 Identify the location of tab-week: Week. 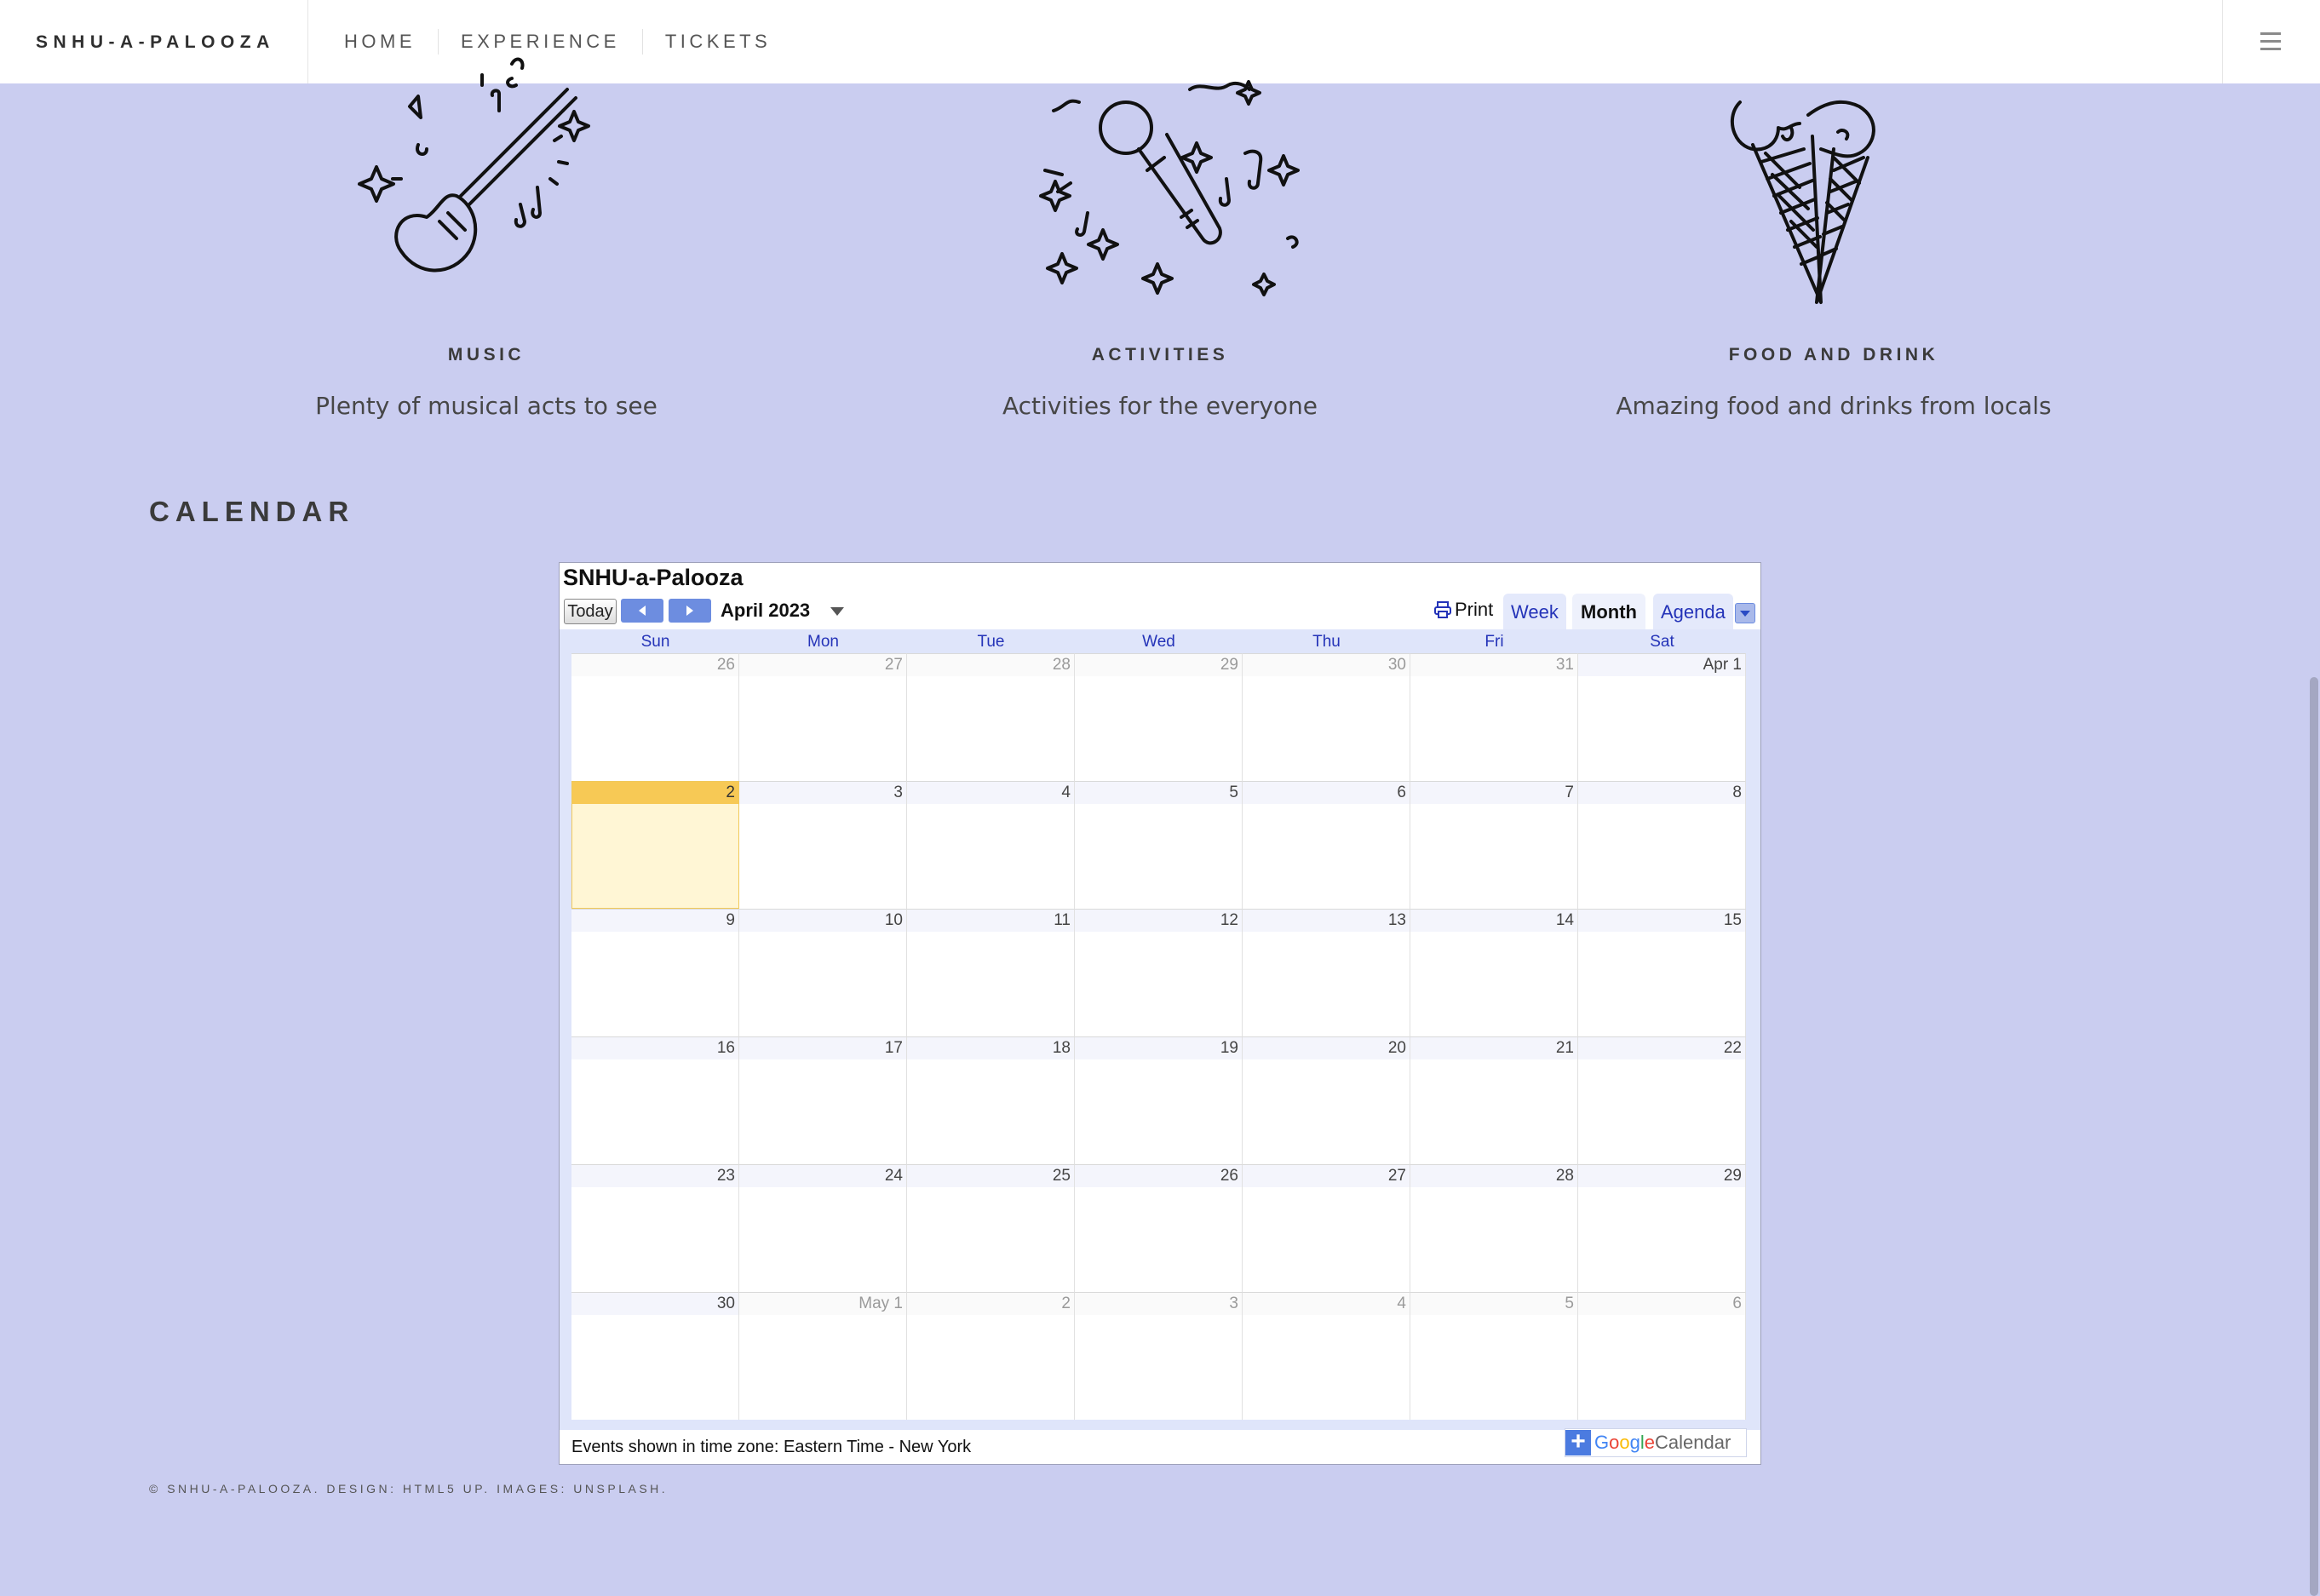
(1534, 611).